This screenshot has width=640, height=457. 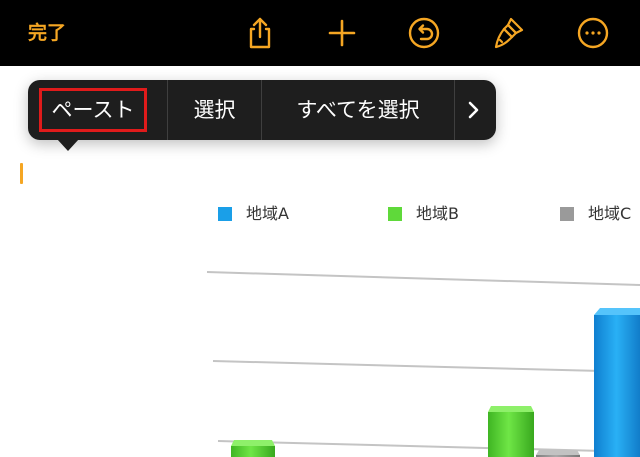 What do you see at coordinates (454, 110) in the screenshot?
I see `menu-separator` at bounding box center [454, 110].